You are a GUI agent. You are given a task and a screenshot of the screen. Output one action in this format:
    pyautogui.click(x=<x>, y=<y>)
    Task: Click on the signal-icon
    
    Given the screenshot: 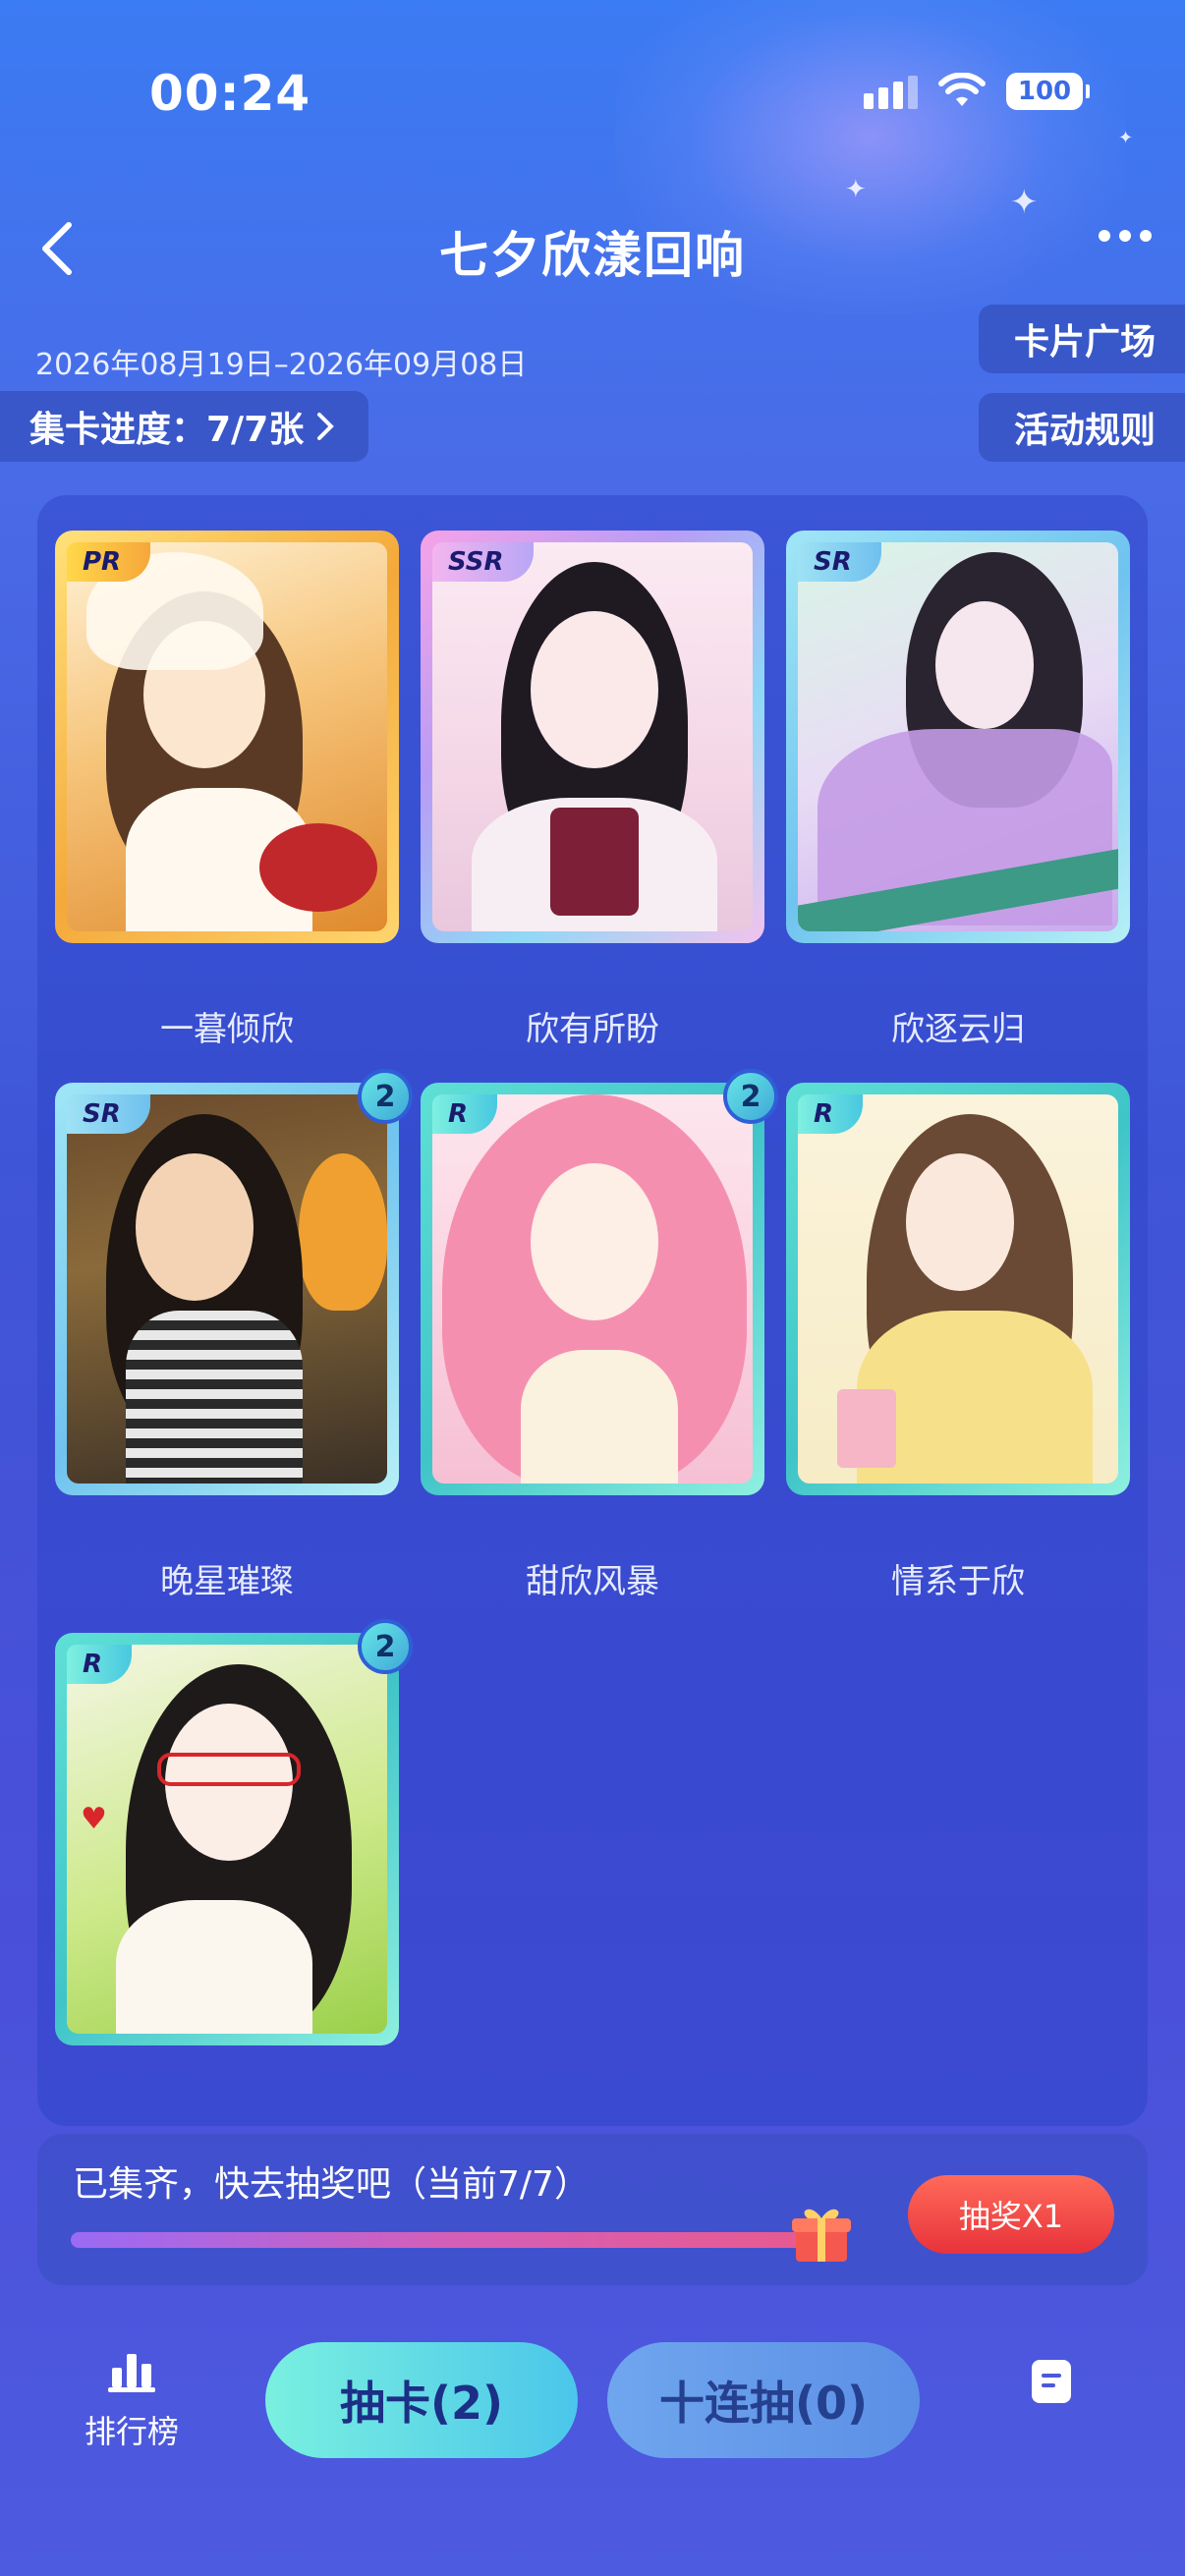 What is the action you would take?
    pyautogui.click(x=891, y=91)
    